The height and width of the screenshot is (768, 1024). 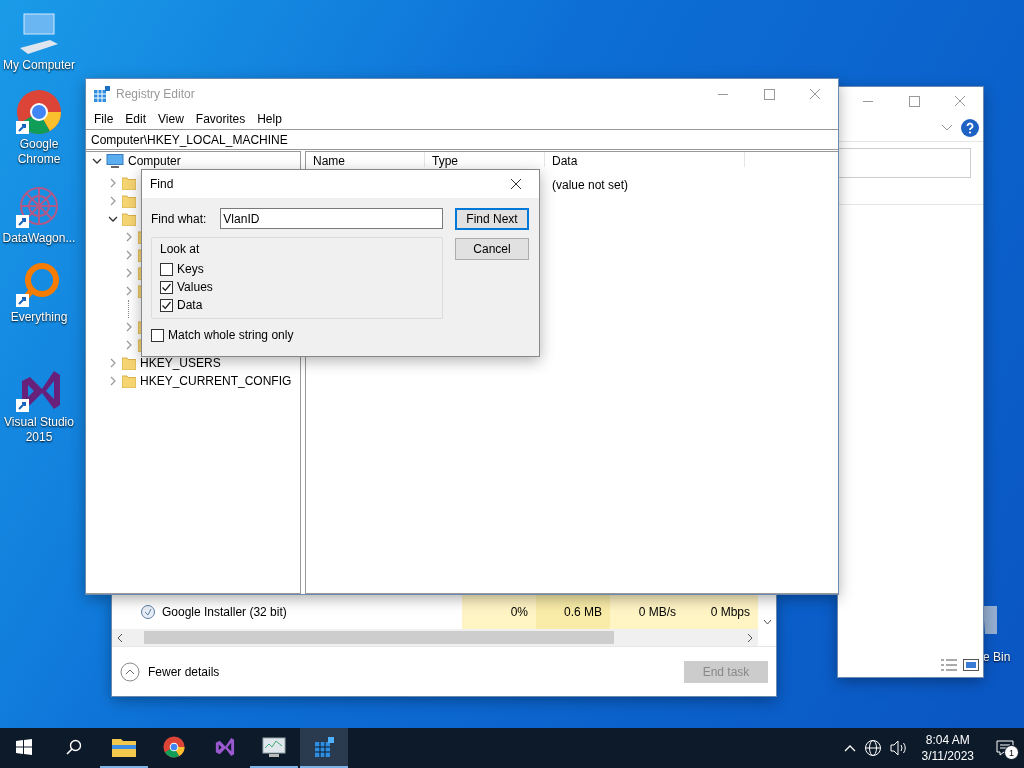 What do you see at coordinates (485, 159) in the screenshot?
I see `column-header: Type` at bounding box center [485, 159].